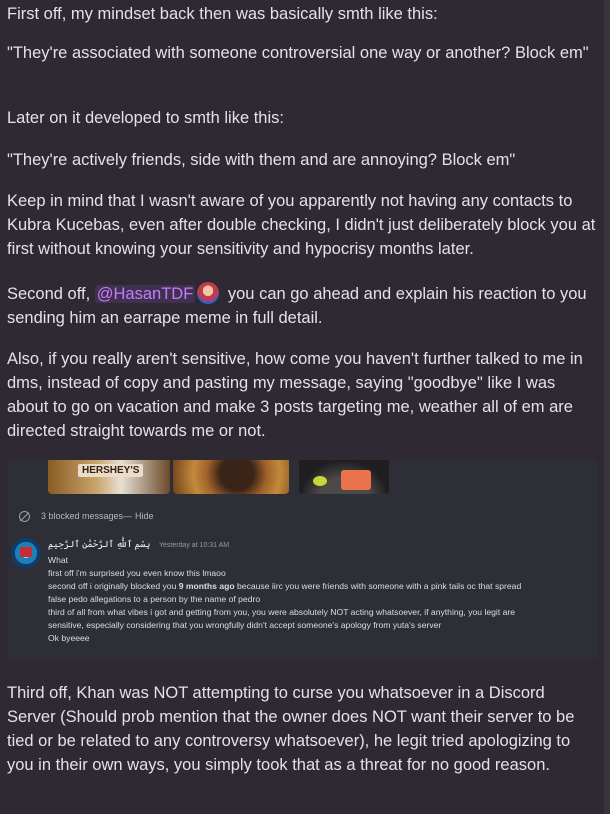 Image resolution: width=610 pixels, height=814 pixels. Describe the element at coordinates (111, 470) in the screenshot. I see `thumb-brand-text: HERSHEY'S` at that location.